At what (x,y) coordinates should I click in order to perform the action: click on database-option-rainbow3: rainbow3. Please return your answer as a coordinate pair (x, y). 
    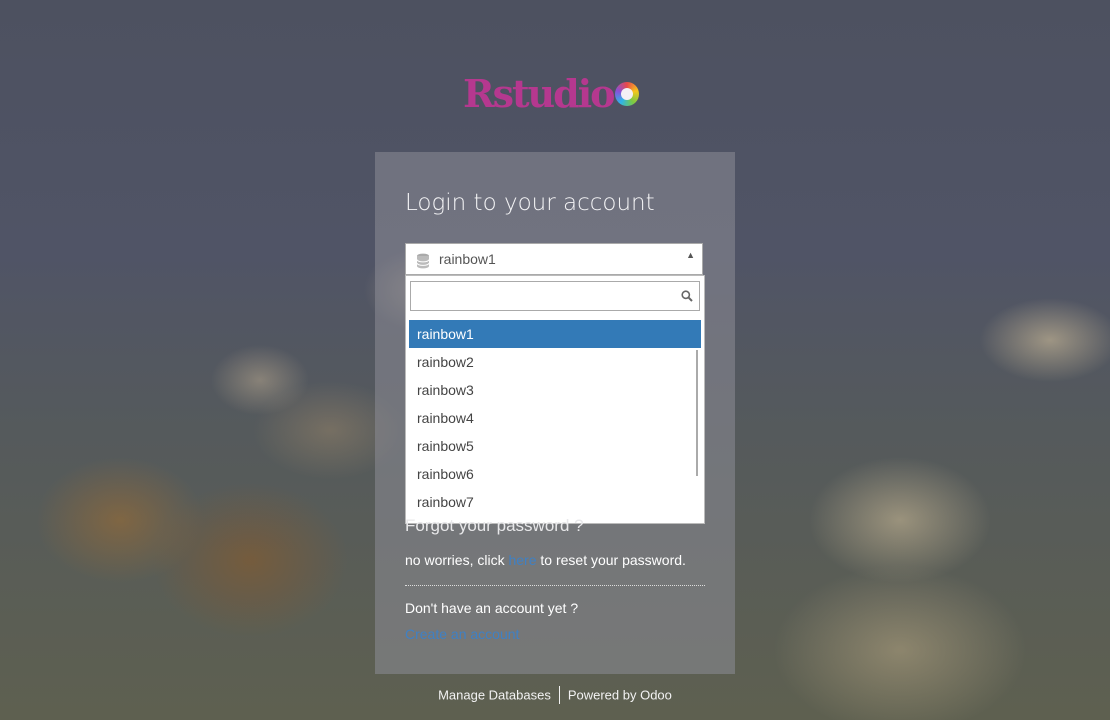
    Looking at the image, I should click on (555, 390).